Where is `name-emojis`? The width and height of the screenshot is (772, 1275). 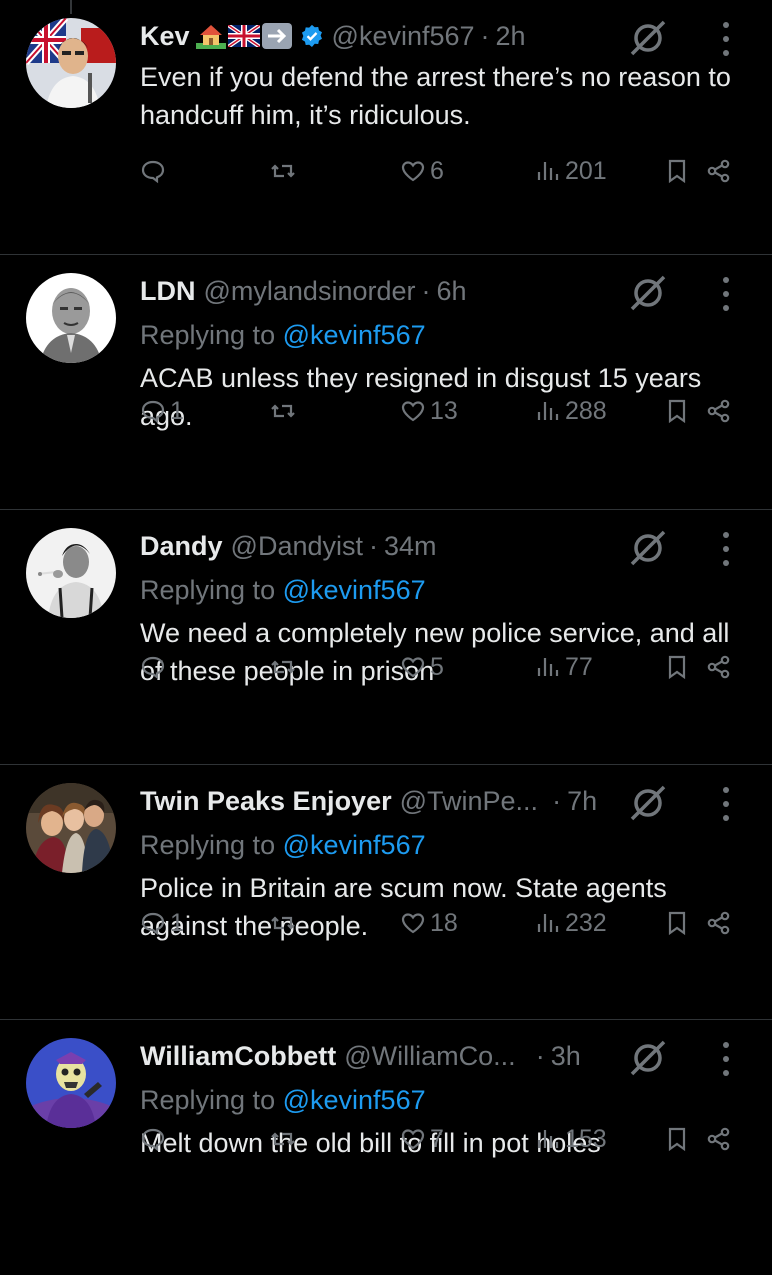 name-emojis is located at coordinates (243, 36).